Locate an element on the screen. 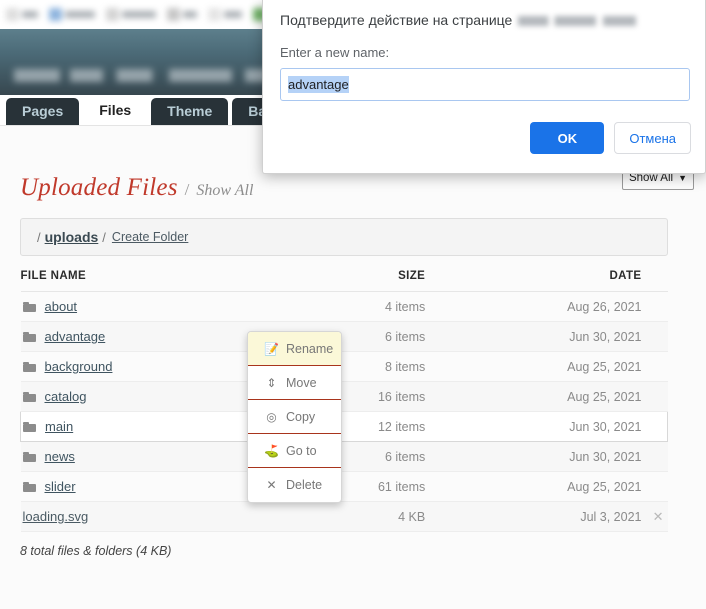 The image size is (706, 609). file-name-link: main is located at coordinates (59, 426).